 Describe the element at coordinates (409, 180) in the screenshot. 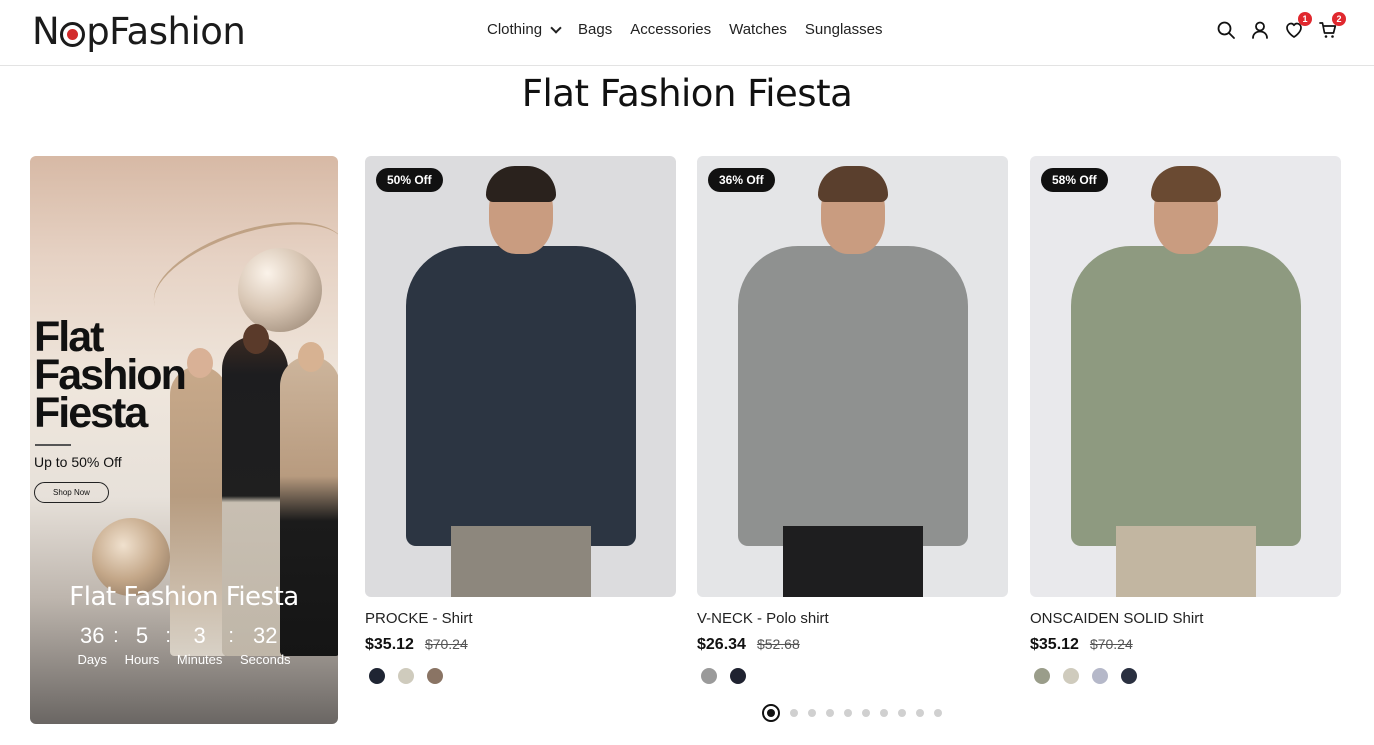

I see `discount-badge: 50% Off` at that location.